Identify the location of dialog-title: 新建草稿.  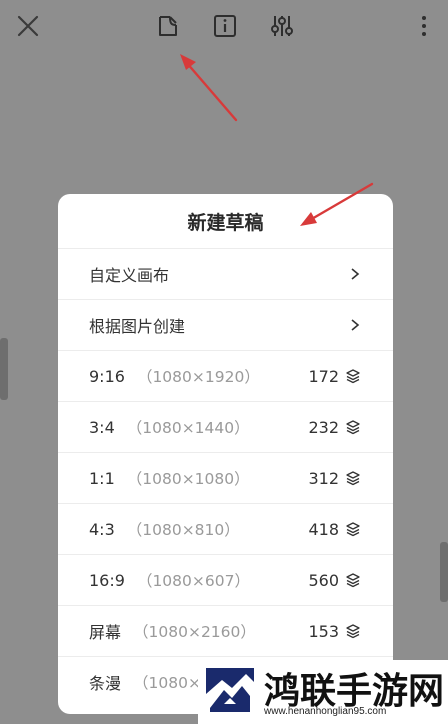
(225, 222).